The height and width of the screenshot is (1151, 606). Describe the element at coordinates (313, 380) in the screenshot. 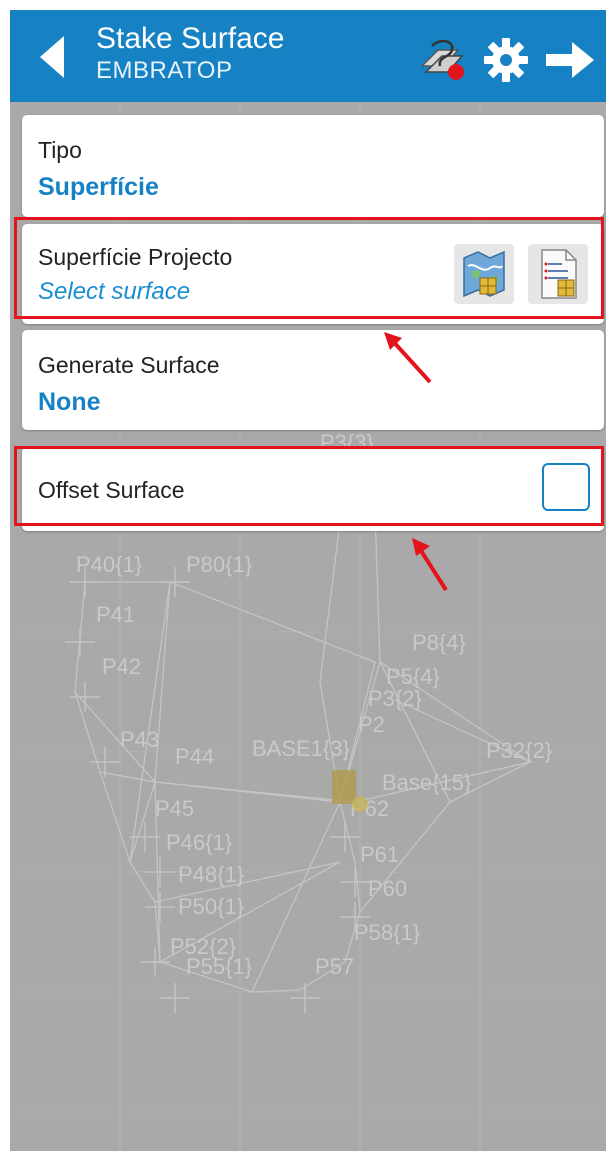

I see `generate-surface-row: Generate Surface None` at that location.